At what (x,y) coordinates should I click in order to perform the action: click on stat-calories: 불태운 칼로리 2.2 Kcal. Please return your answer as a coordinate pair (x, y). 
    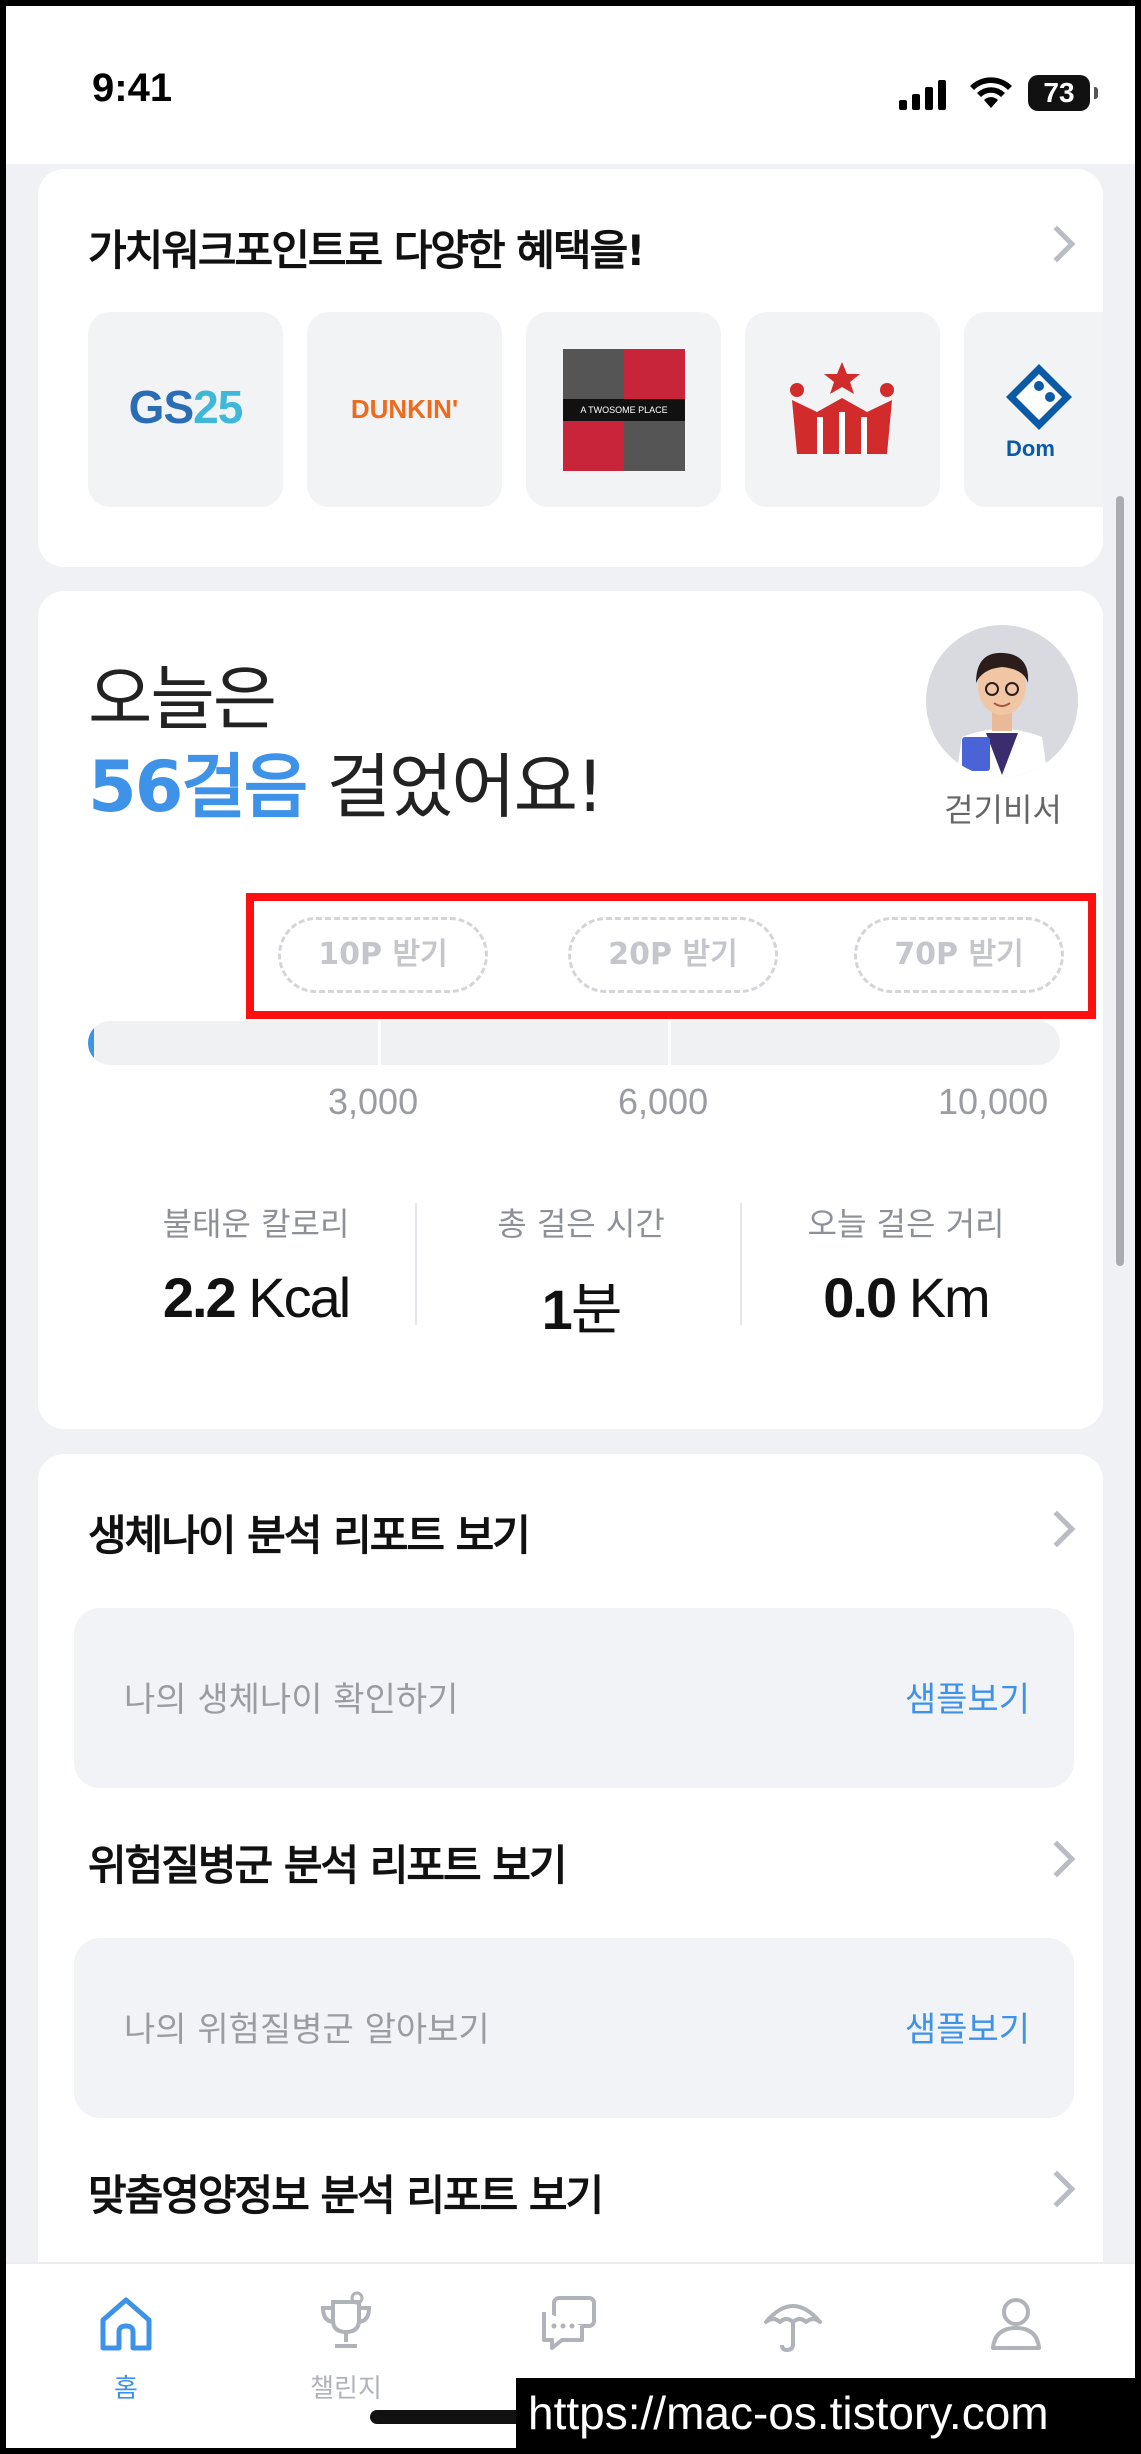
    Looking at the image, I should click on (256, 1264).